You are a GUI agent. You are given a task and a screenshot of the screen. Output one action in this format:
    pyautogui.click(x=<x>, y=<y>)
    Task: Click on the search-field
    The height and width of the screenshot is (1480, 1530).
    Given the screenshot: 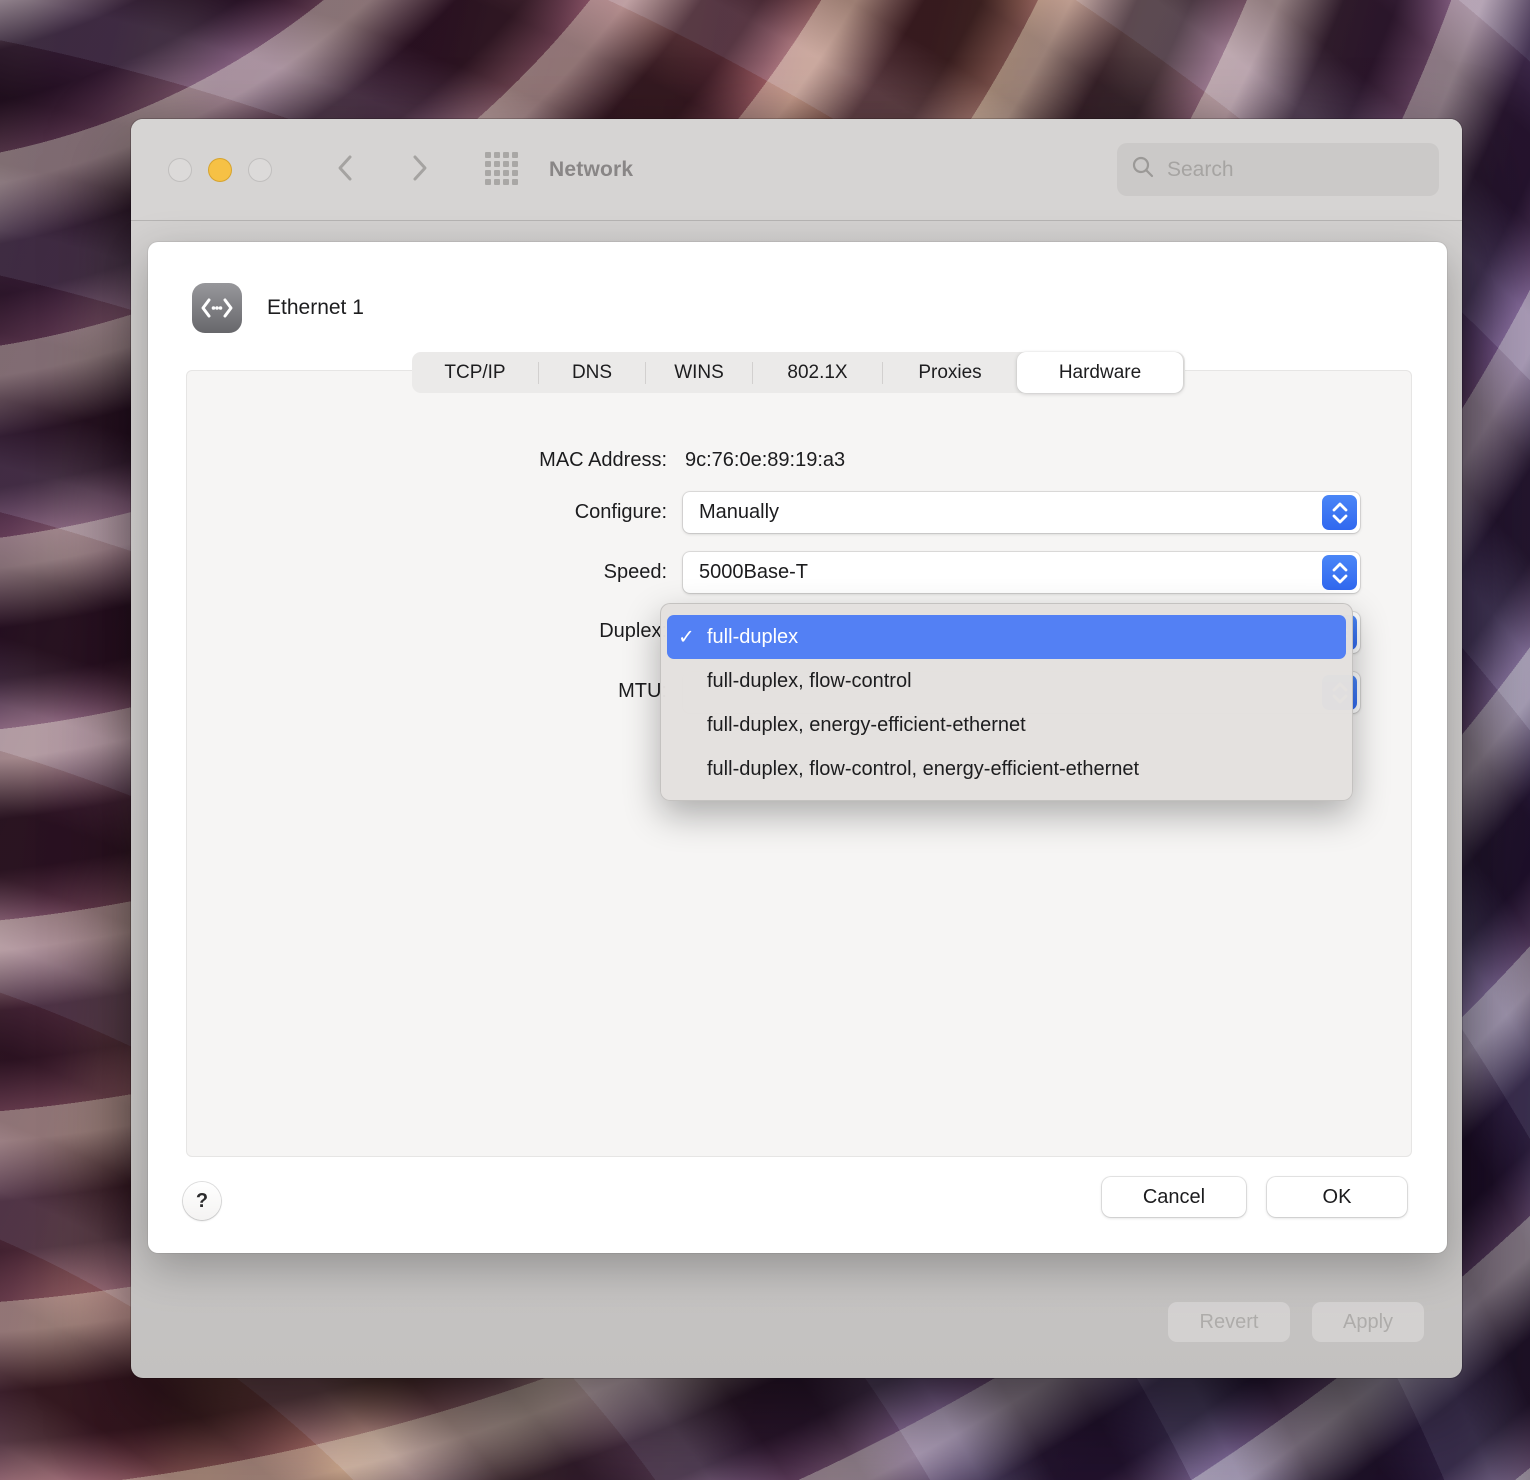 What is the action you would take?
    pyautogui.click(x=1278, y=169)
    